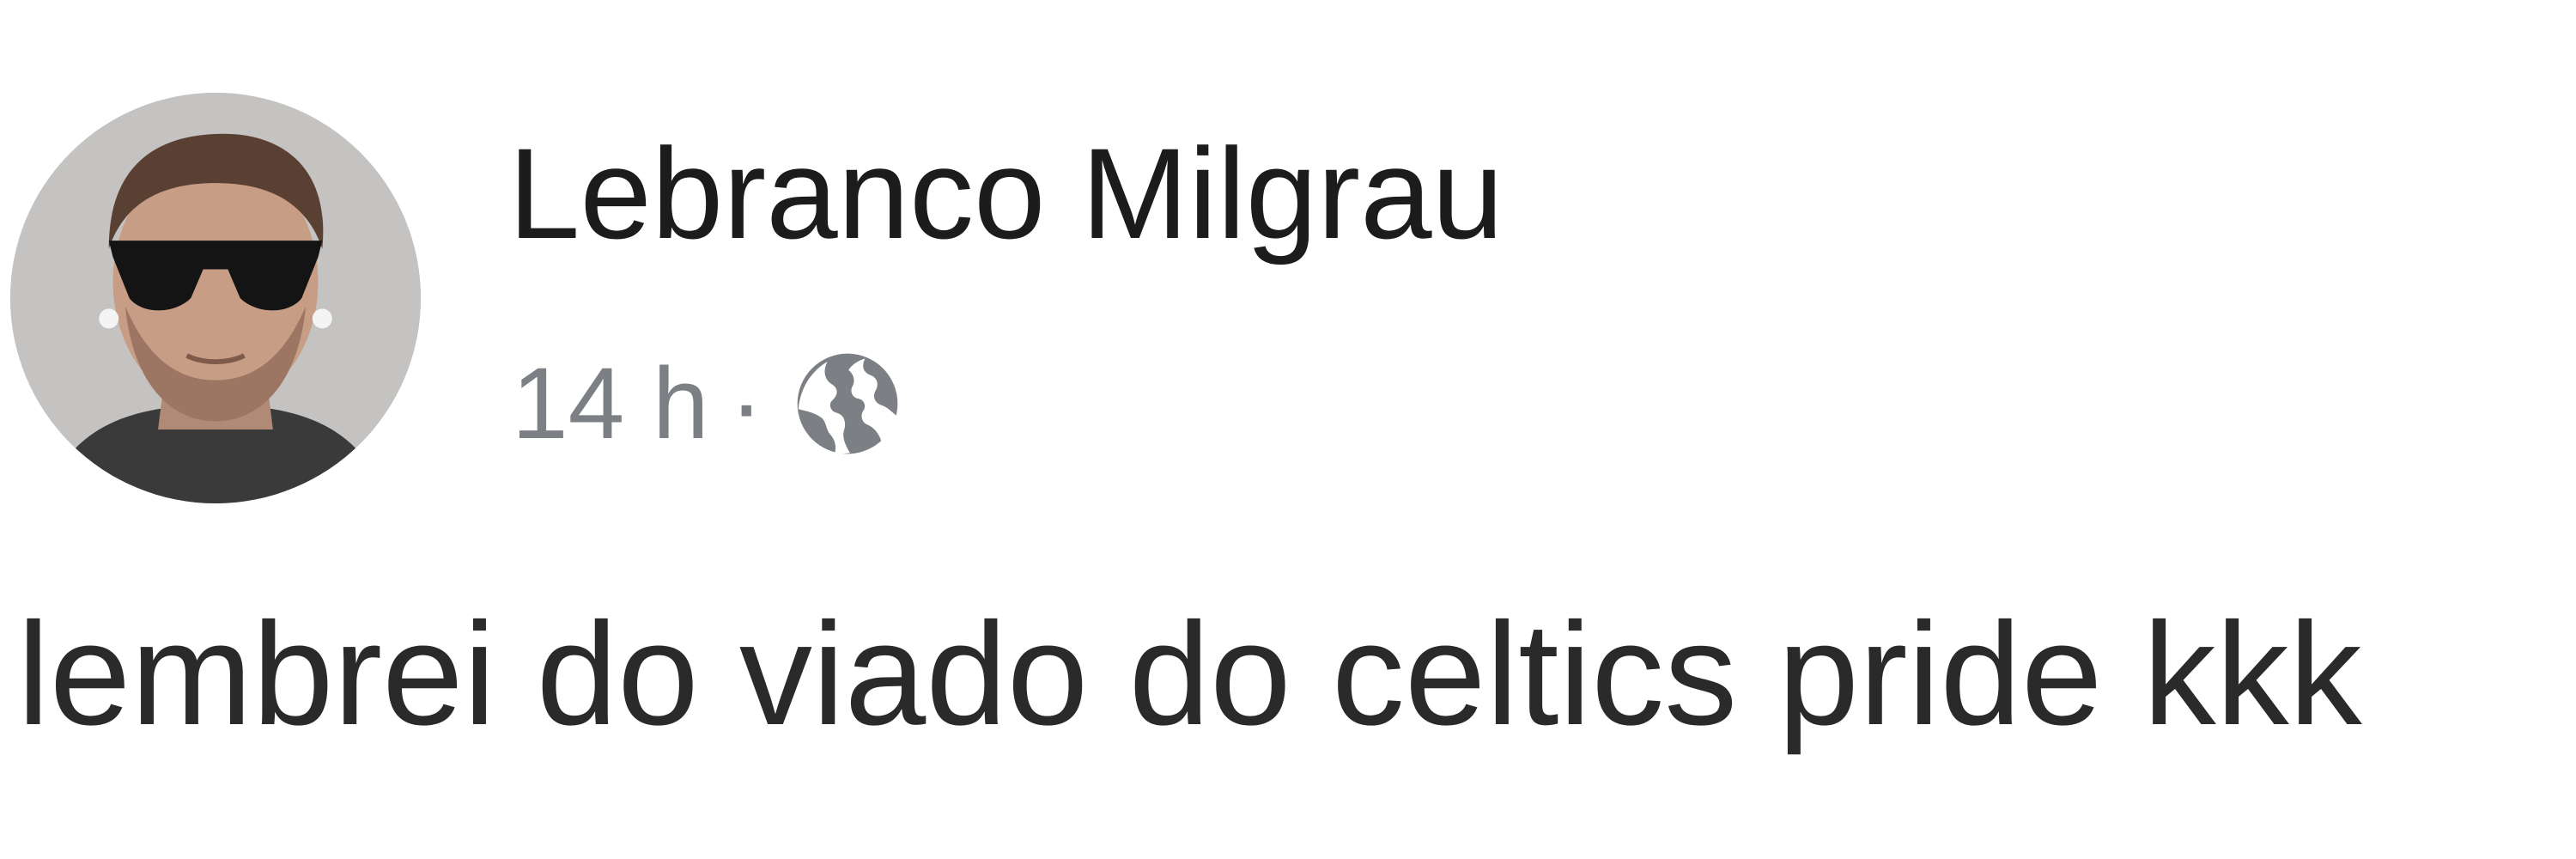 This screenshot has height=859, width=2576. What do you see at coordinates (710, 404) in the screenshot?
I see `post-meta: 14 h ·` at bounding box center [710, 404].